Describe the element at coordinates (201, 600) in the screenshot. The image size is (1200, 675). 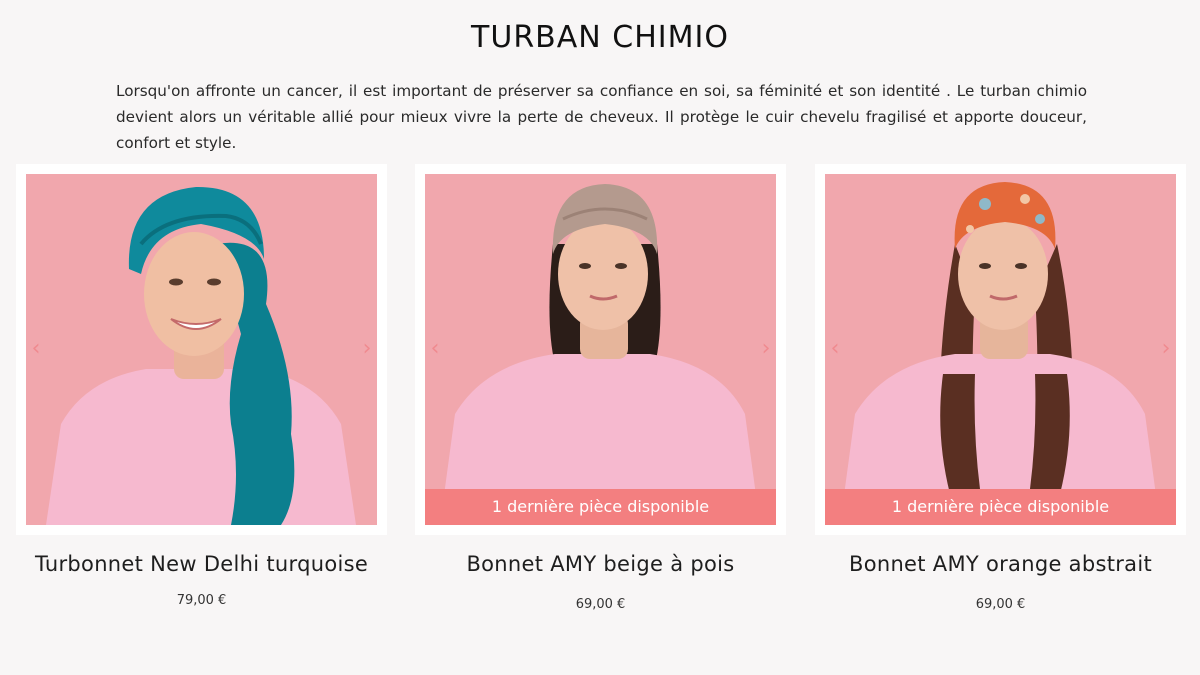
I see `product-price: 79,00 €` at that location.